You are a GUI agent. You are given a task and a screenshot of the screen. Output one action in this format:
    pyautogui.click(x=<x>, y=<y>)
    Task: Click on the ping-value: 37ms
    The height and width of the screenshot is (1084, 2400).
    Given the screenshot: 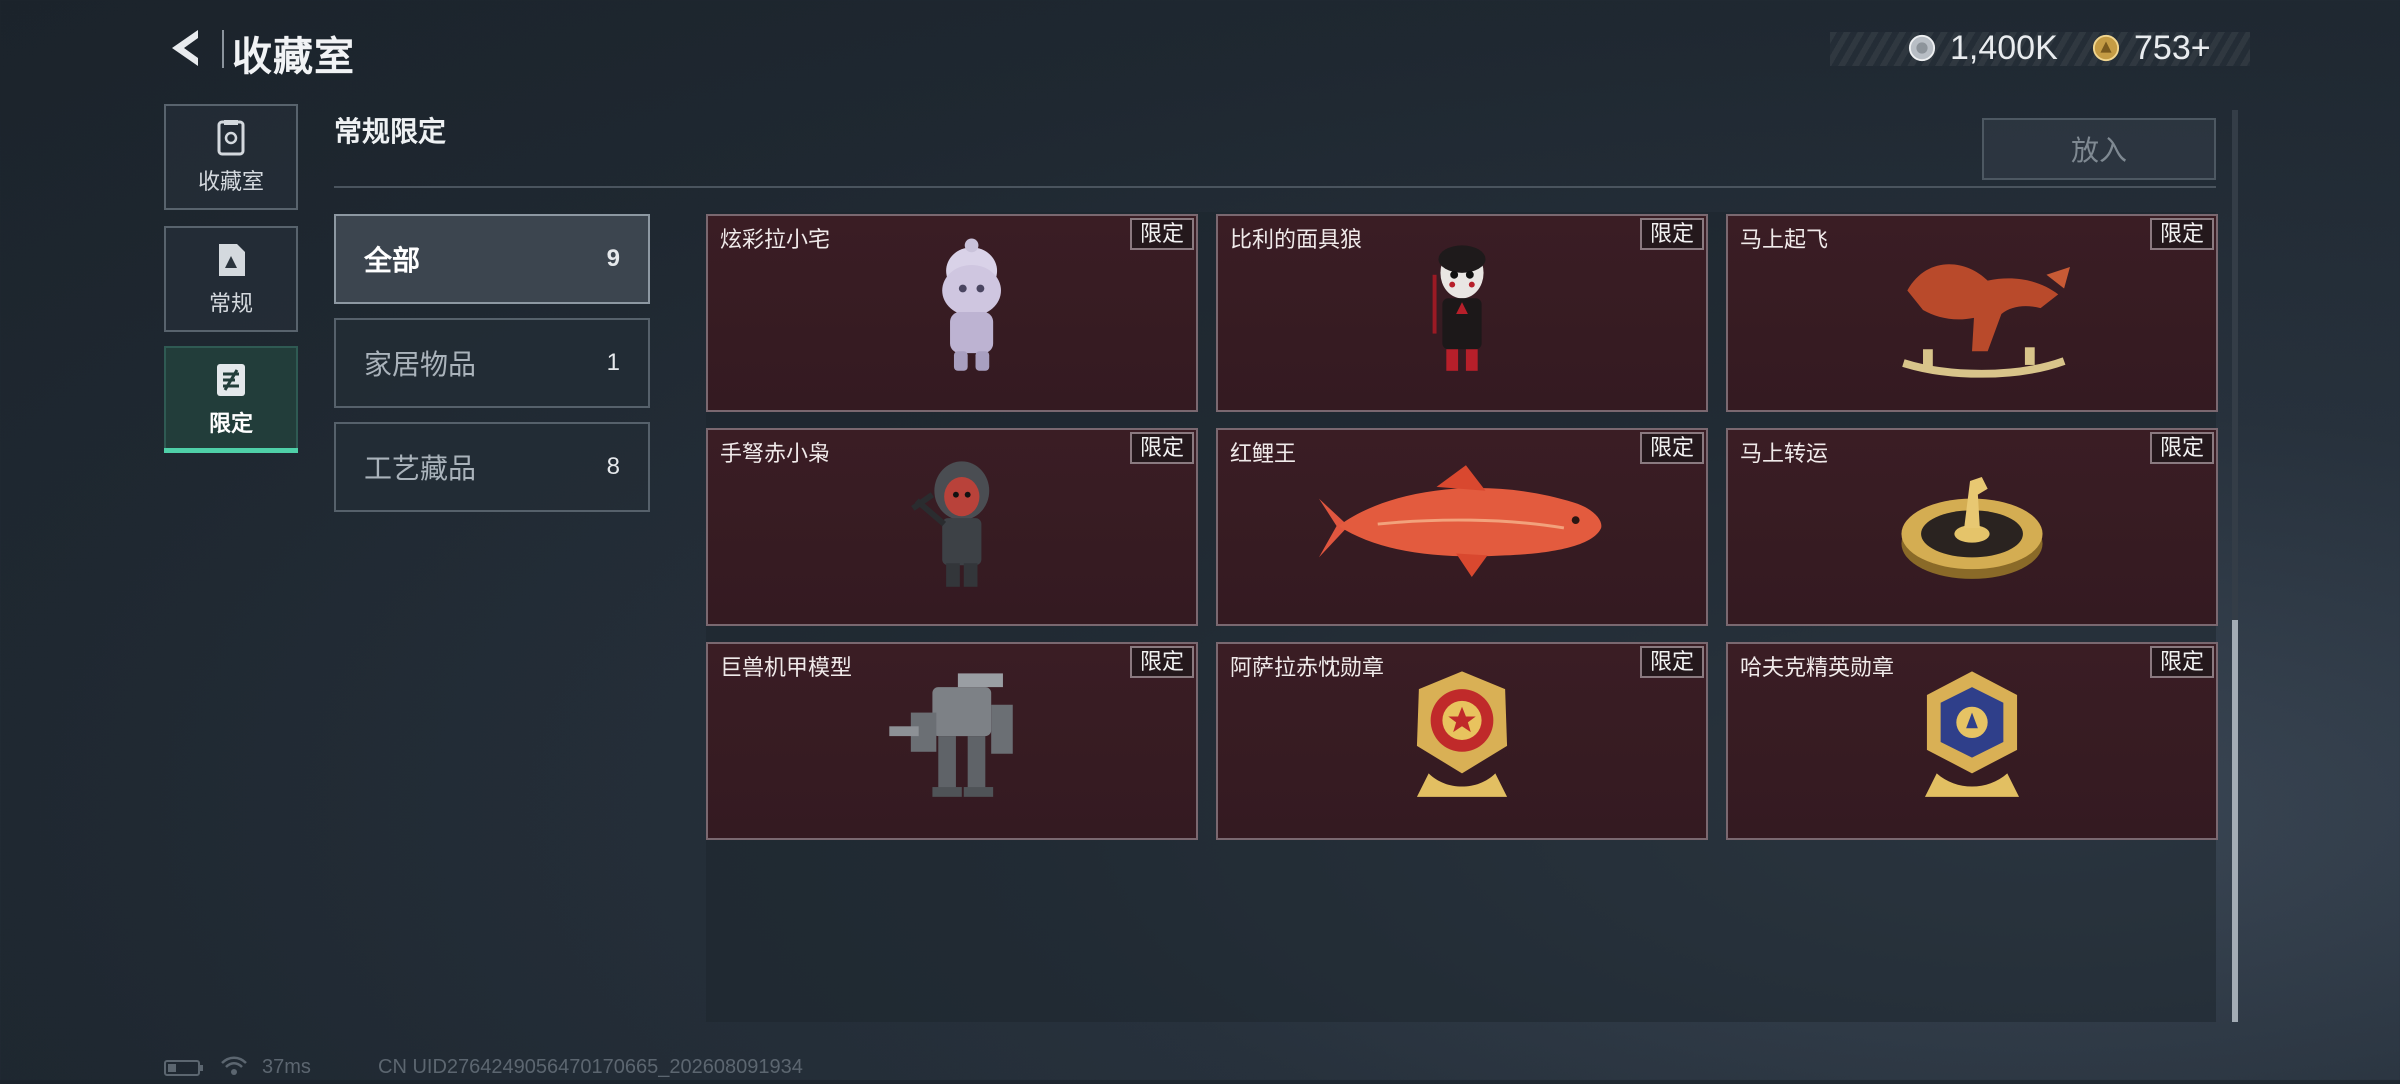 What is the action you would take?
    pyautogui.click(x=286, y=1067)
    